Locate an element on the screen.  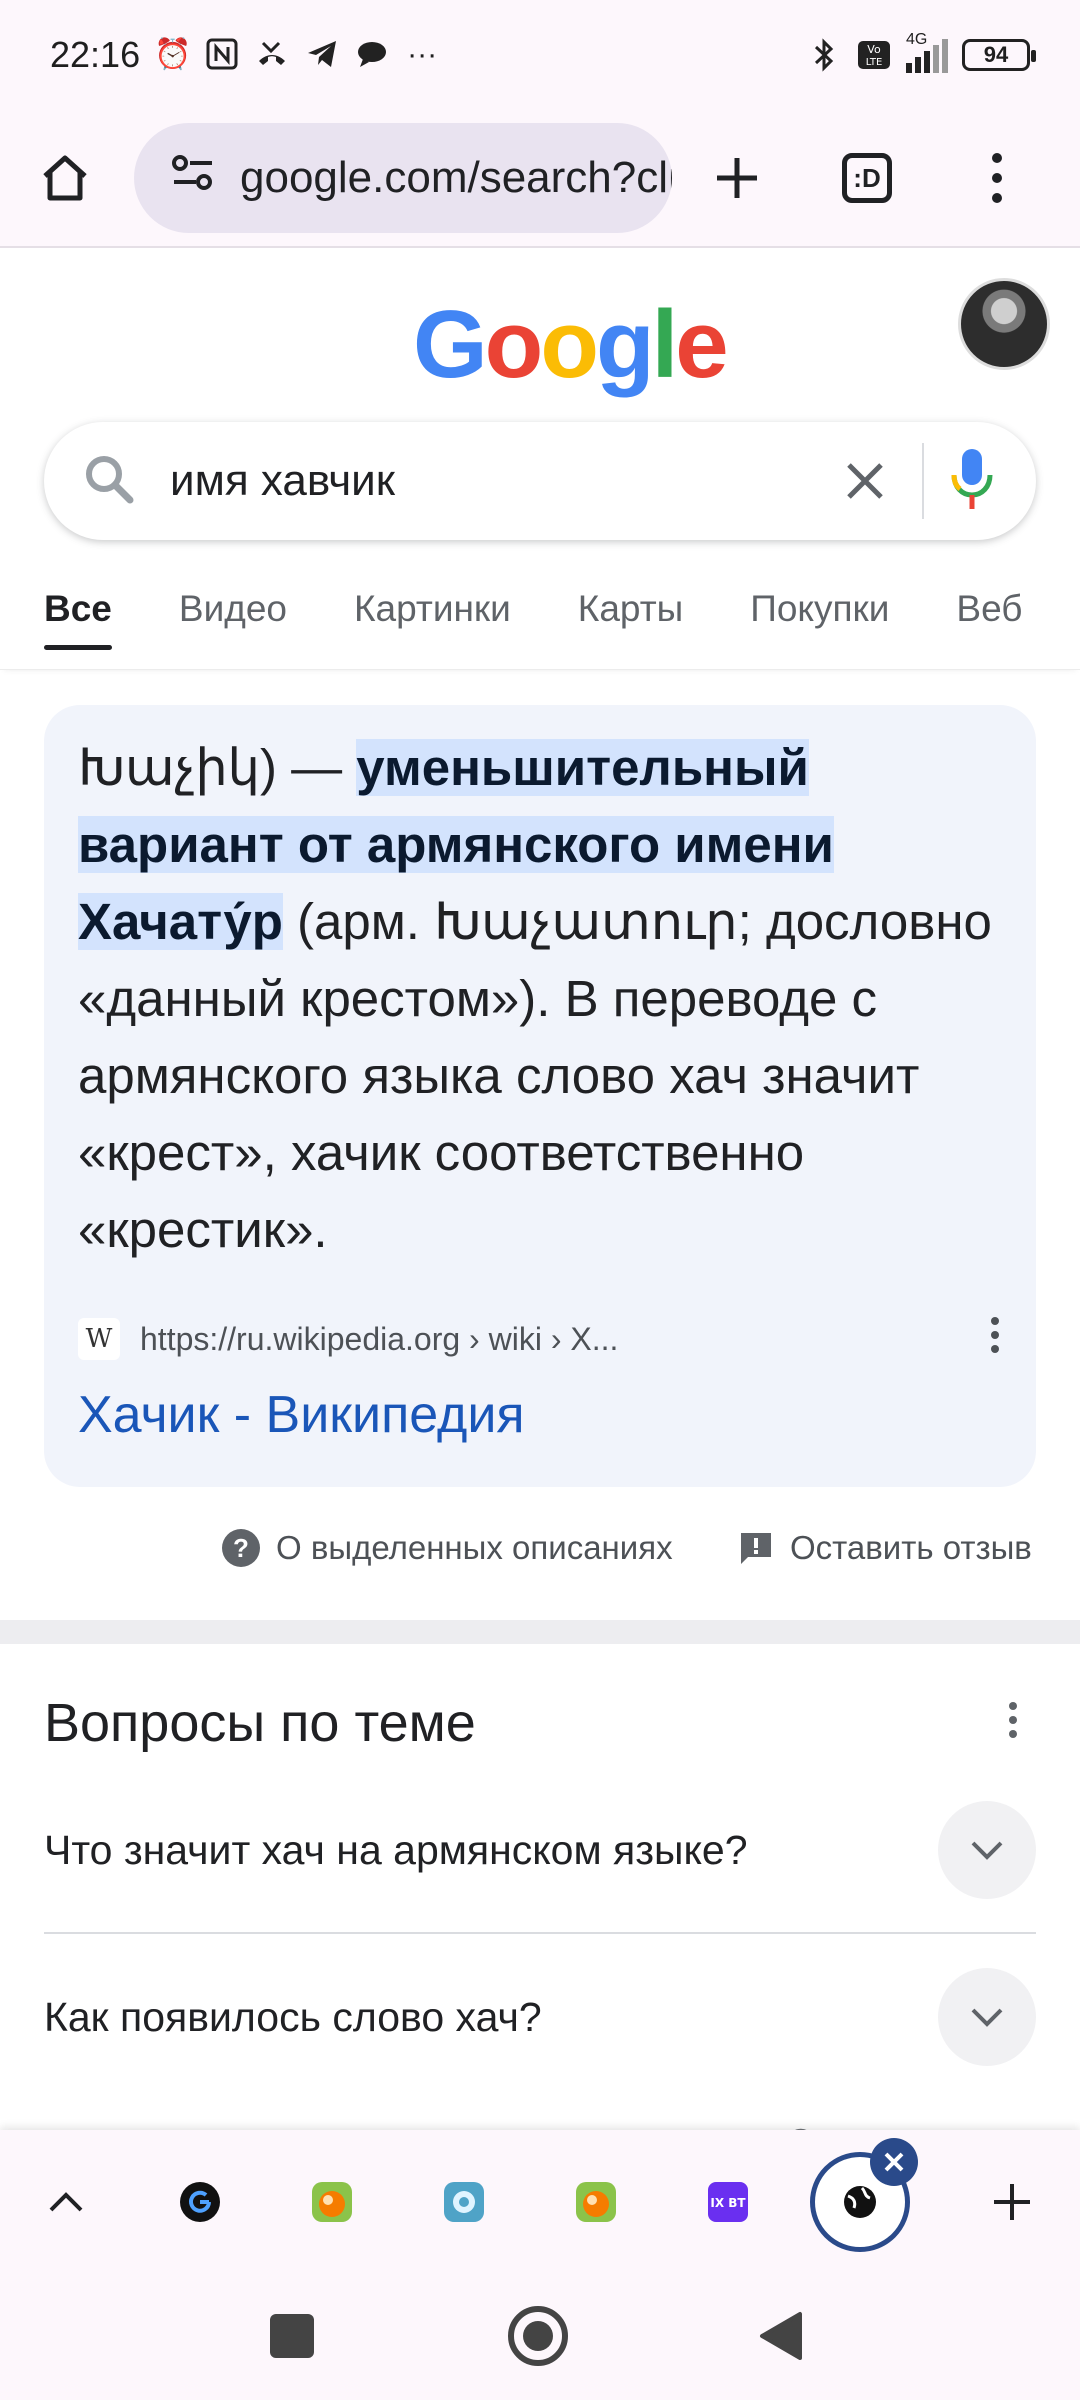
recents-button is located at coordinates (292, 2336).